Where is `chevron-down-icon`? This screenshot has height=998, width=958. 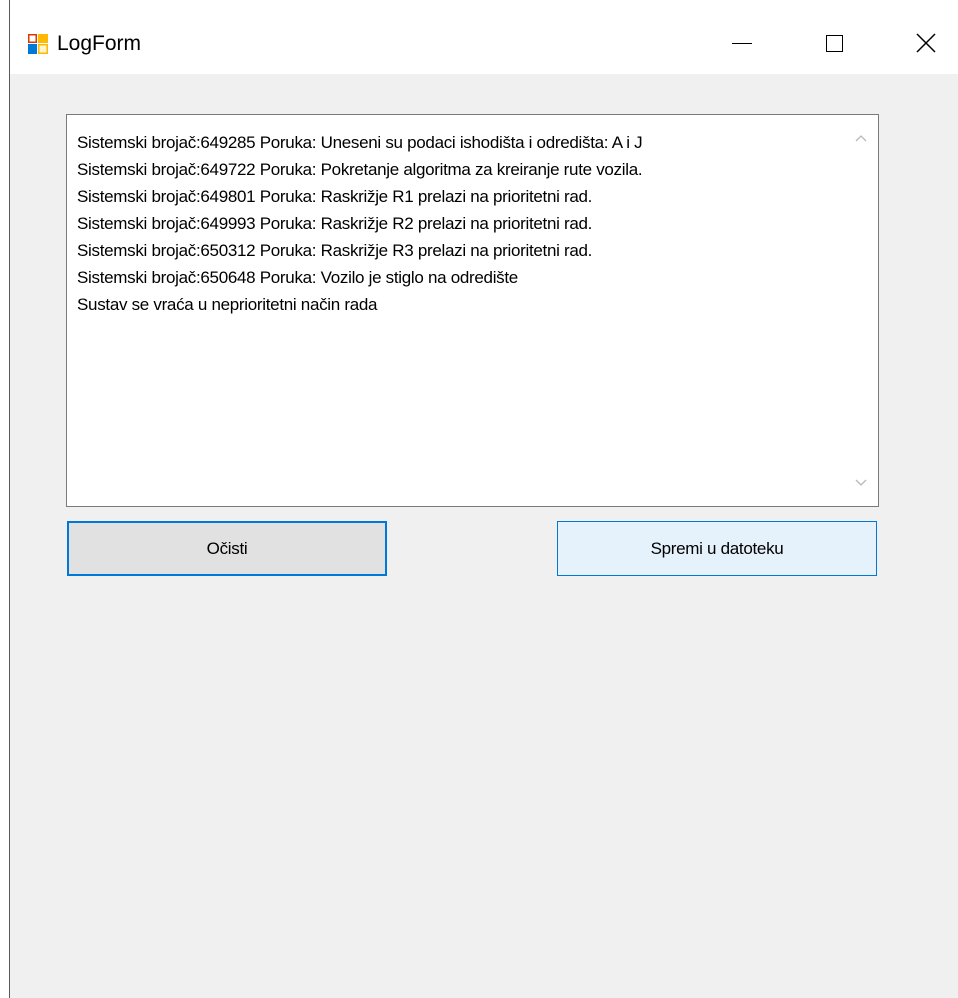 chevron-down-icon is located at coordinates (861, 482).